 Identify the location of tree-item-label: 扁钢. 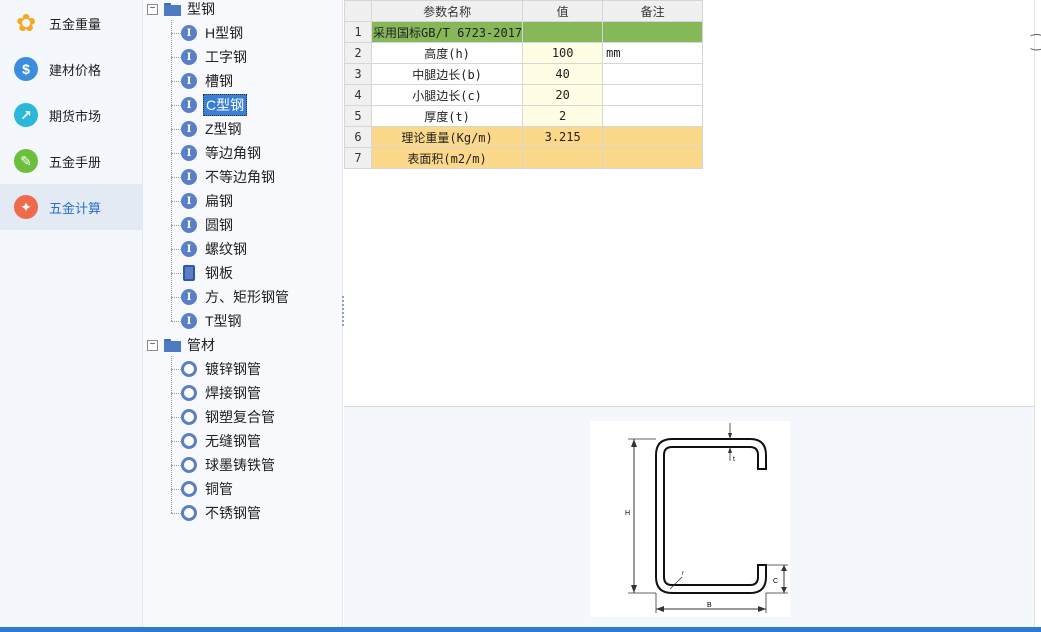
(219, 201).